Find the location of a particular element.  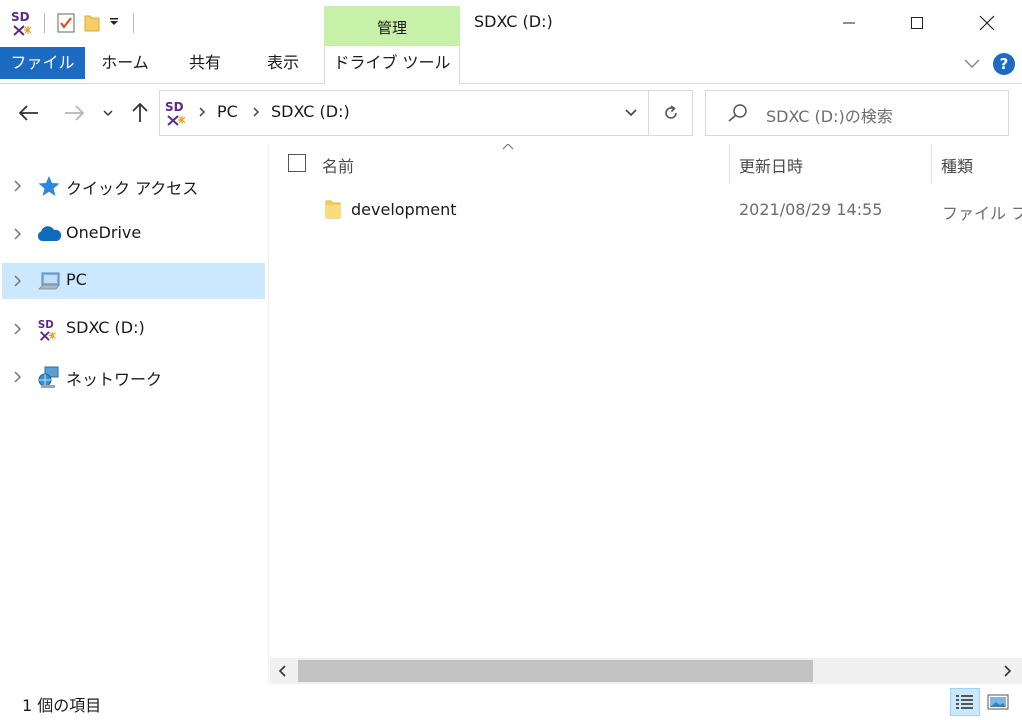

ribbon-tabs: ファイル ホーム 共有 表示 ドライブ ツール ? is located at coordinates (511, 65).